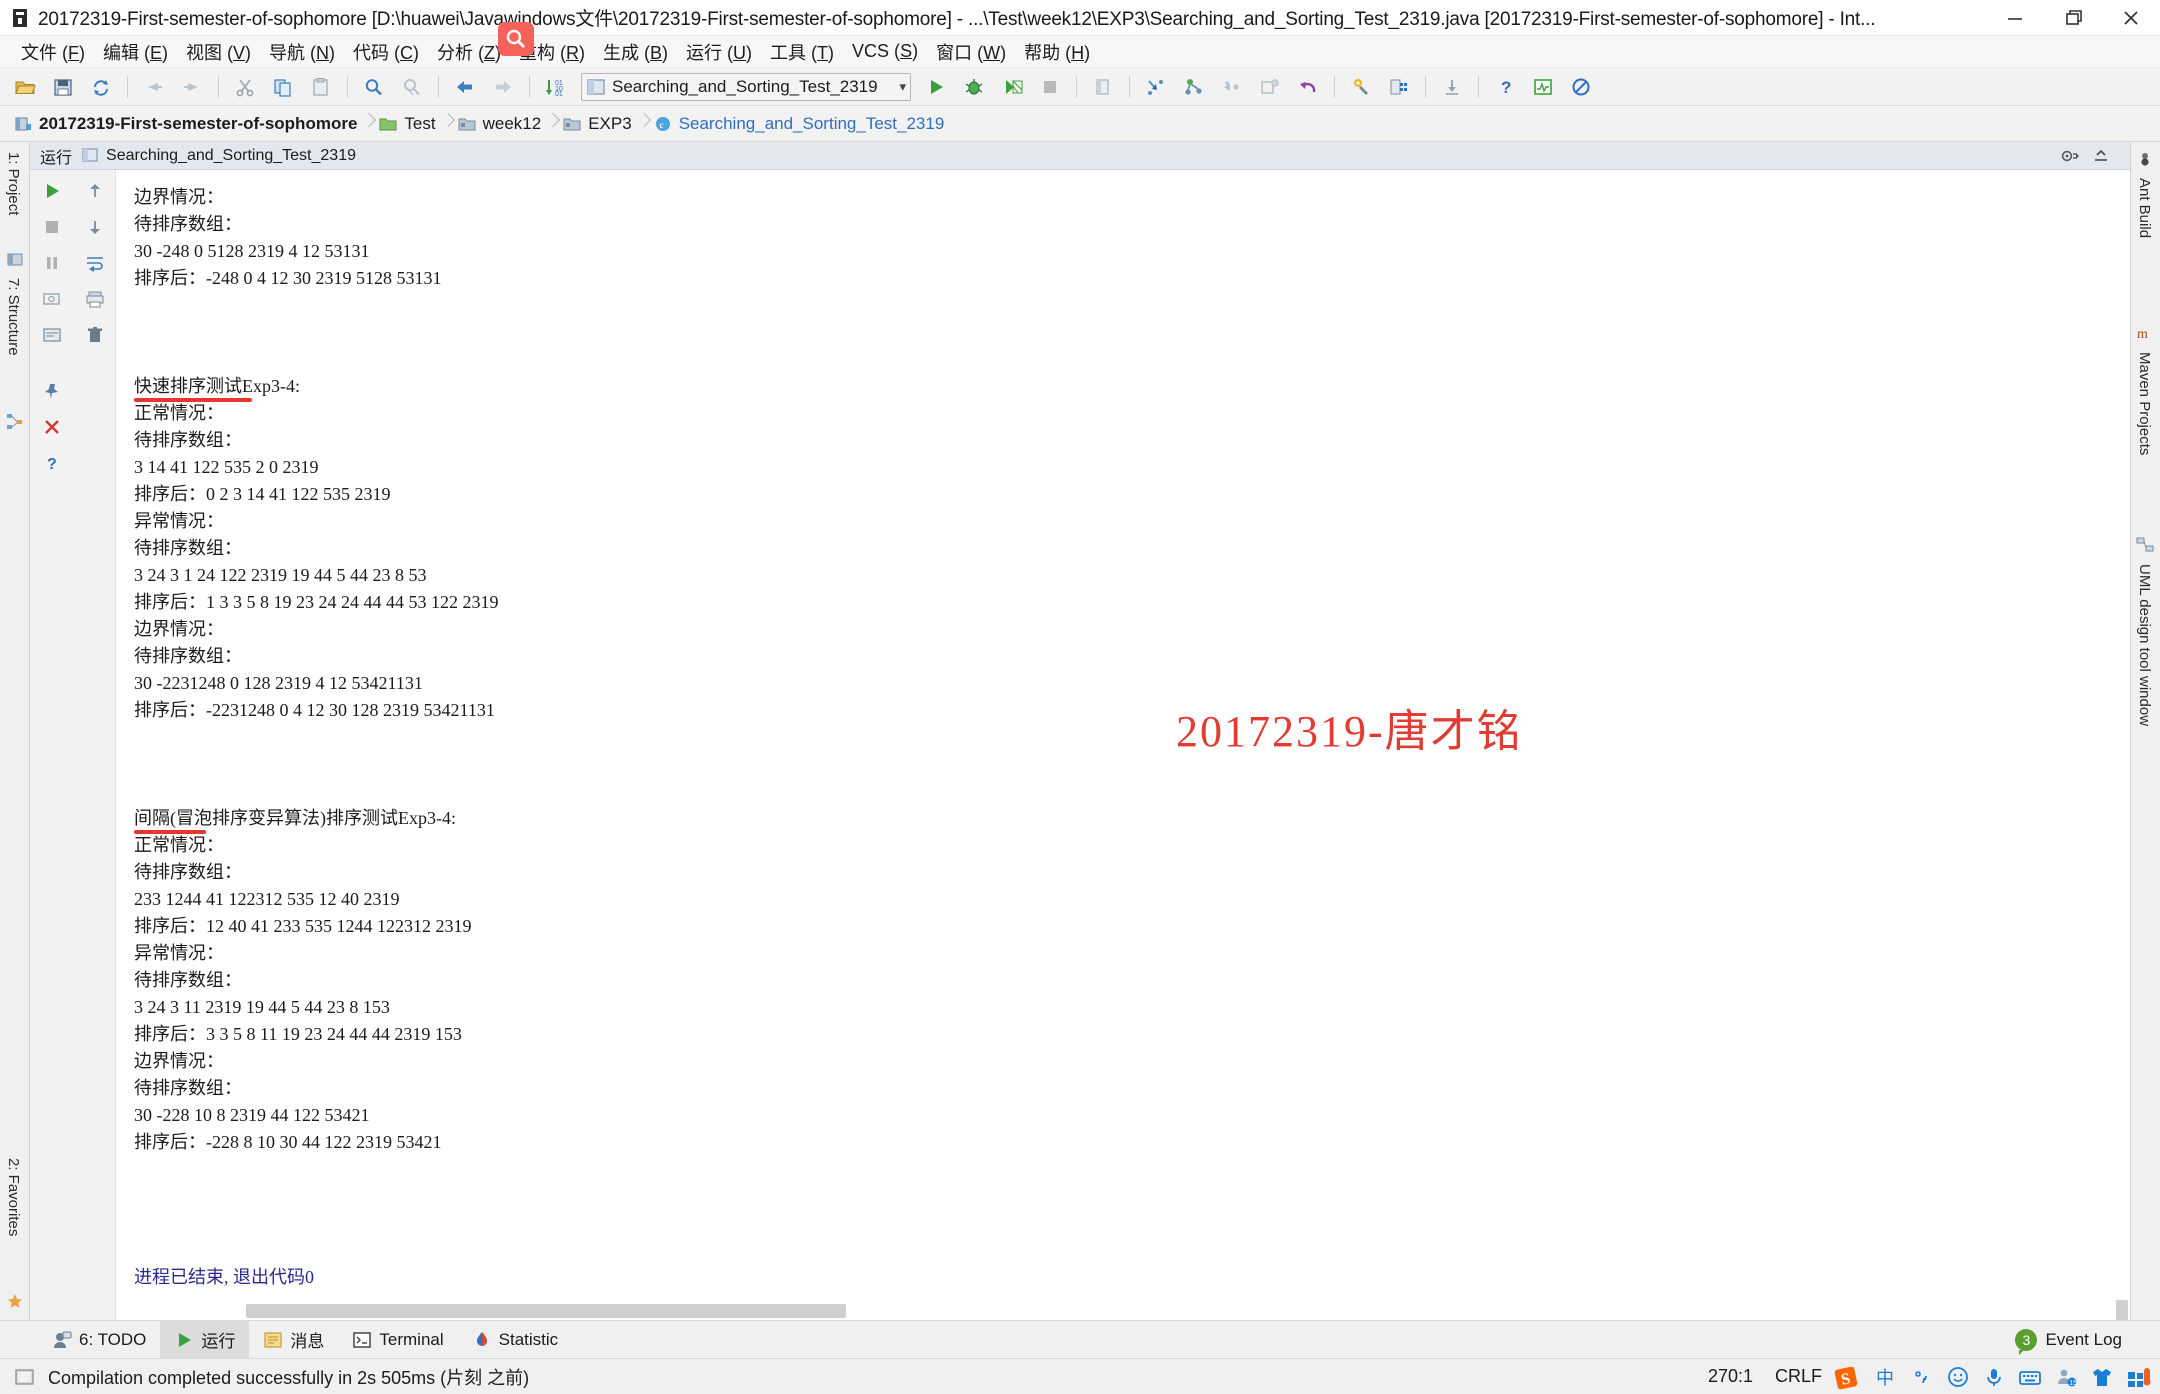 The width and height of the screenshot is (2160, 1394). Describe the element at coordinates (971, 52) in the screenshot. I see `menu-item-w: 窗口 (W)` at that location.